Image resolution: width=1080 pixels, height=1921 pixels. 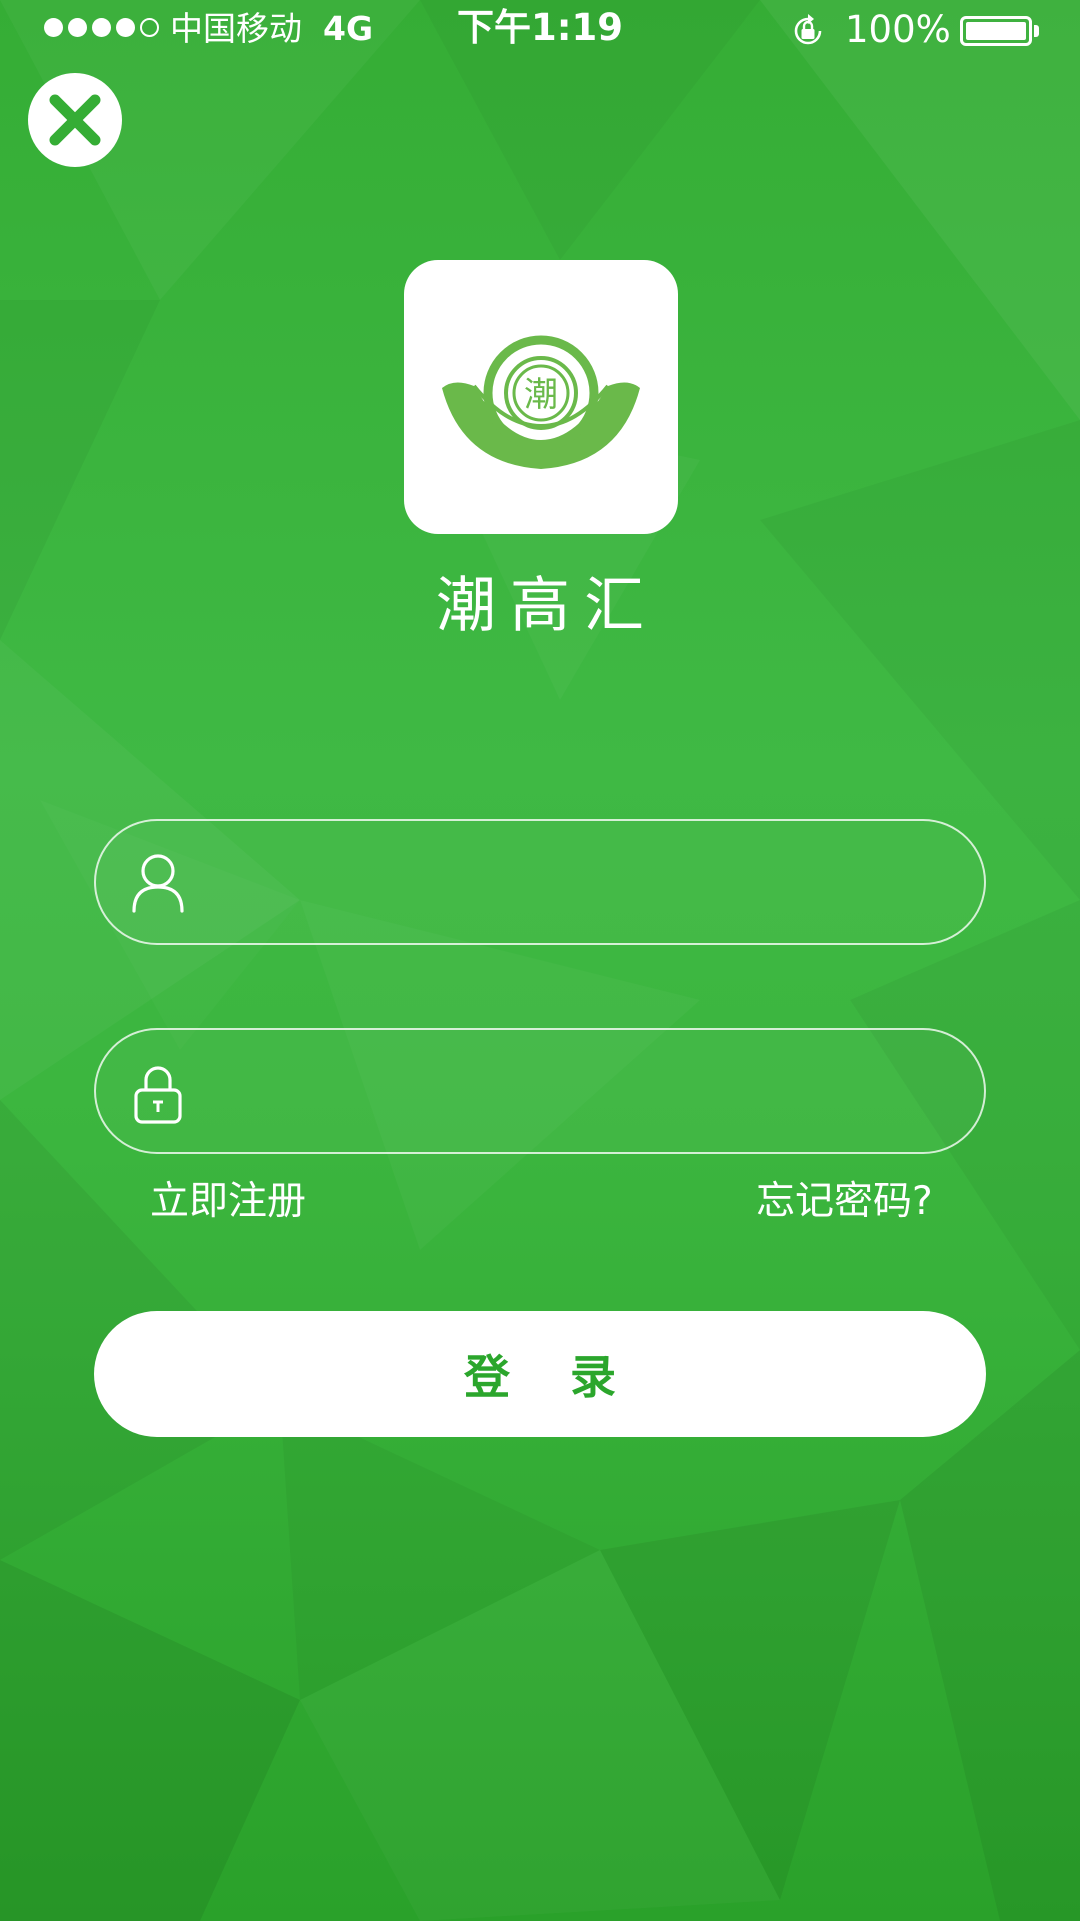 What do you see at coordinates (540, 1374) in the screenshot?
I see `login-button: 登 录` at bounding box center [540, 1374].